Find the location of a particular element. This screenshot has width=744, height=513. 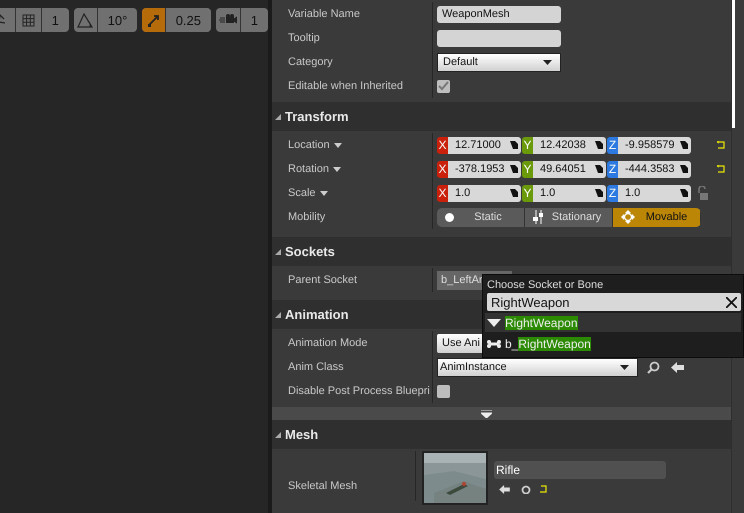

text-field: WeaponMesh is located at coordinates (499, 14).